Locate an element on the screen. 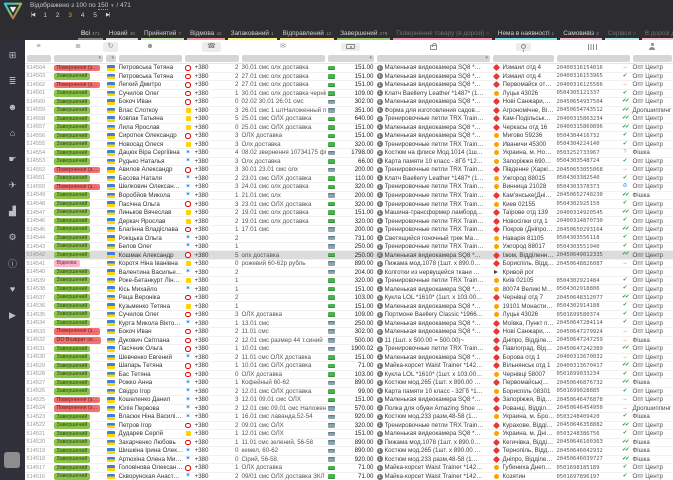 The height and width of the screenshot is (480, 673). tracking-number: 20400316154016 is located at coordinates (587, 68).